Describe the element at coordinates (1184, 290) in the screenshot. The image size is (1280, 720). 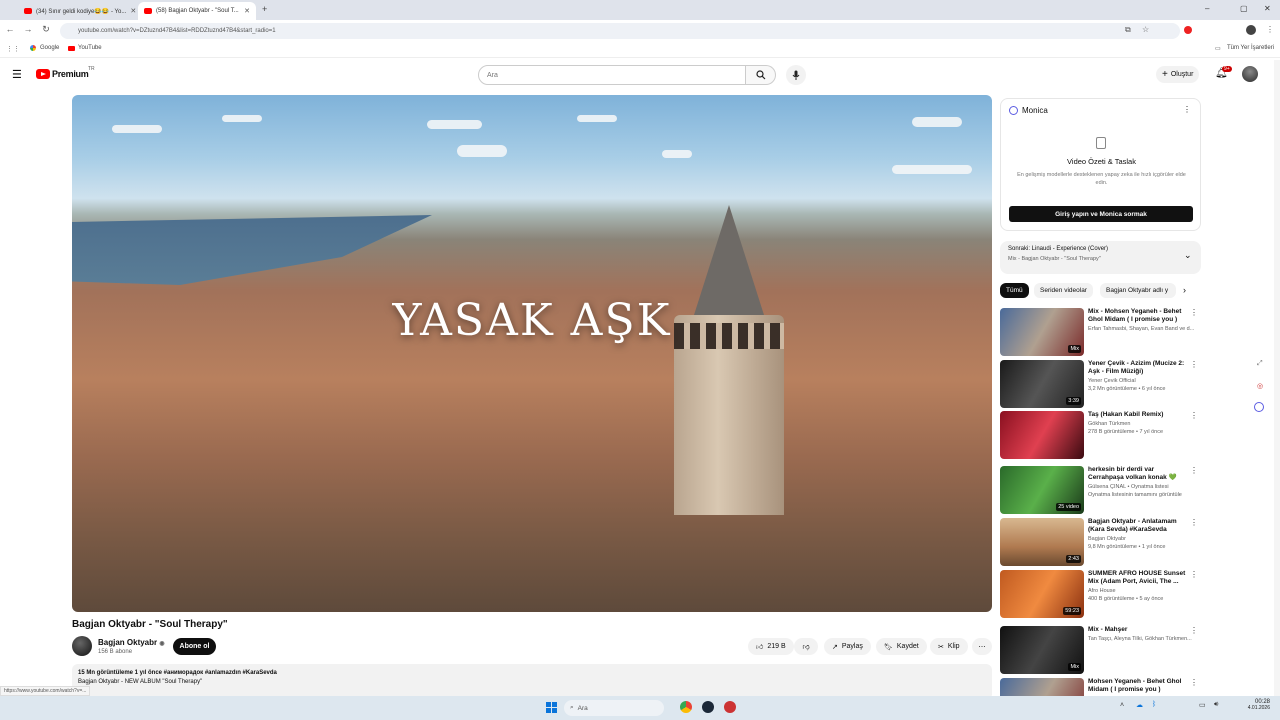
I see `chevron-right-icon: ›` at that location.